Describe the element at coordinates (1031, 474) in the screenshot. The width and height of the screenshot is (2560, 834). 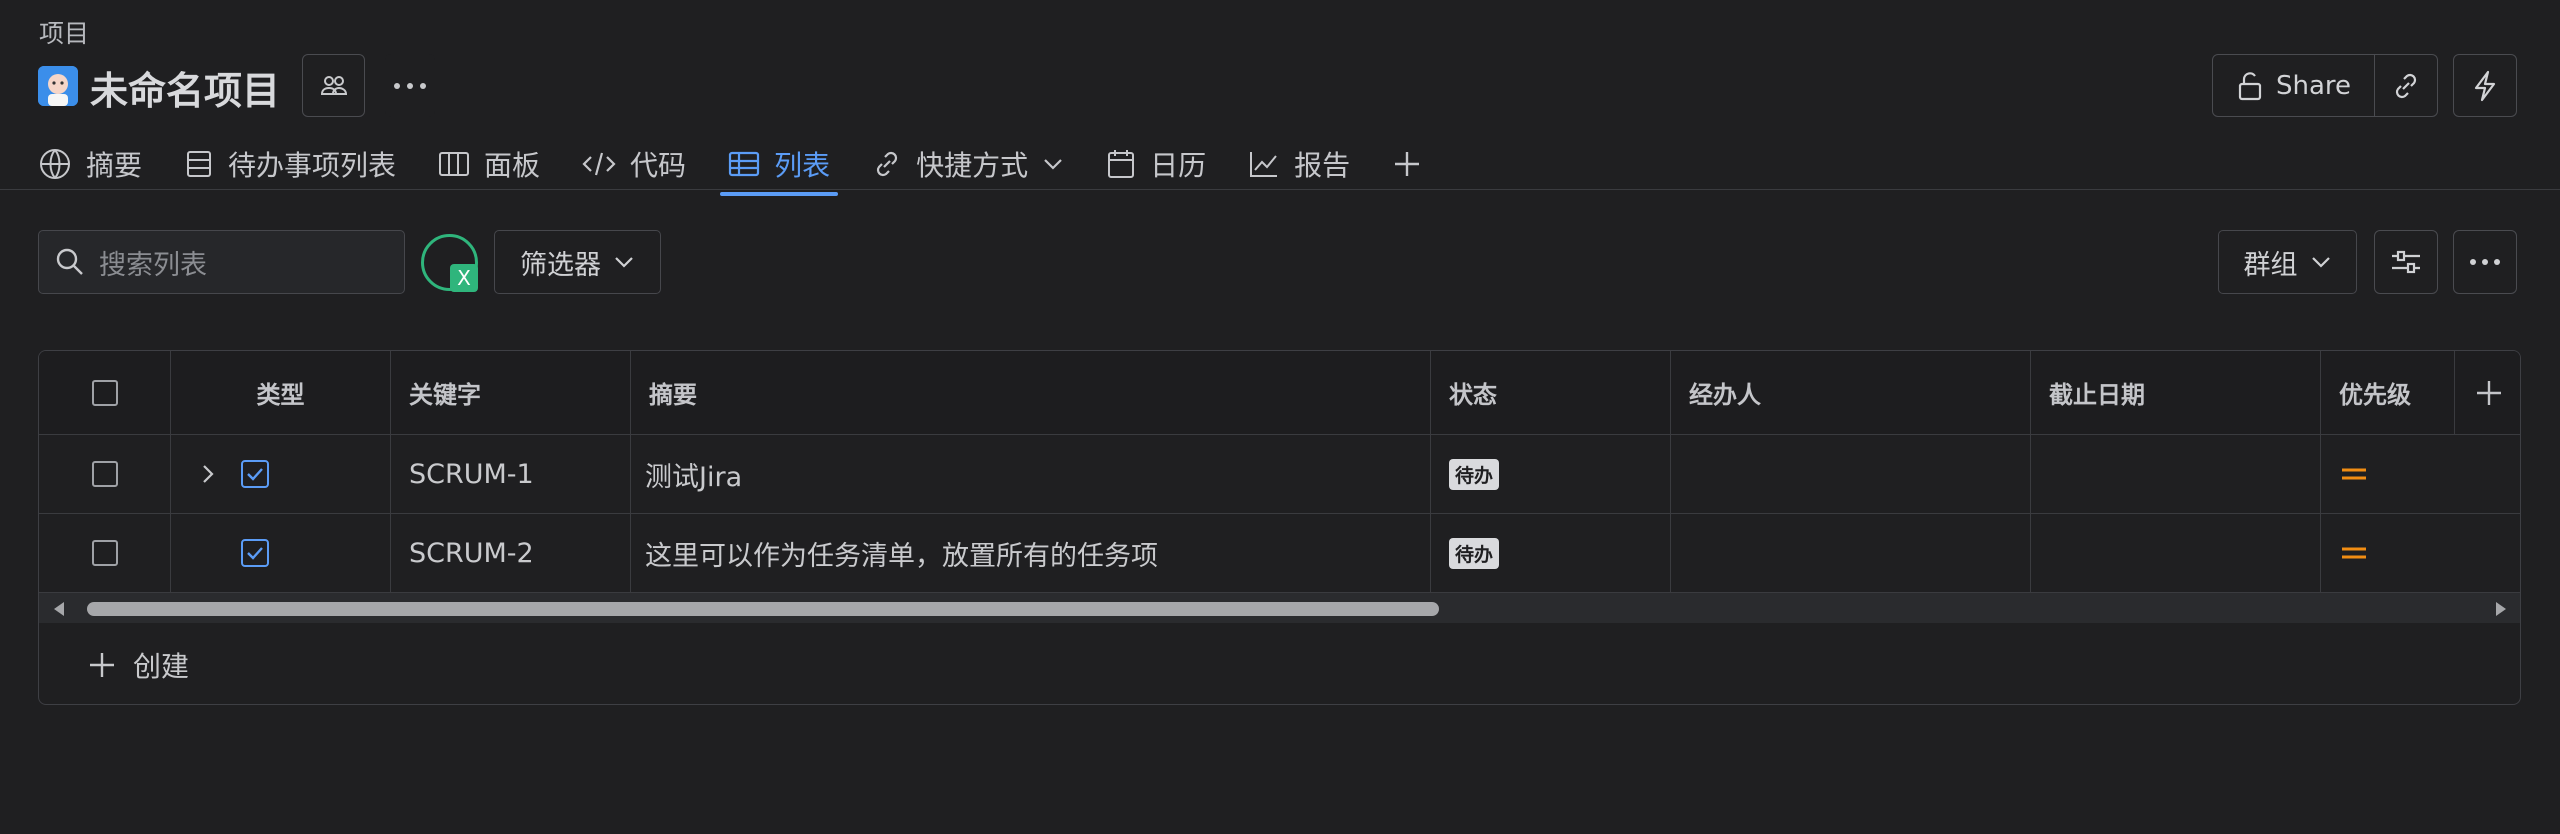
I see `issue-summary: 测试Jira` at that location.